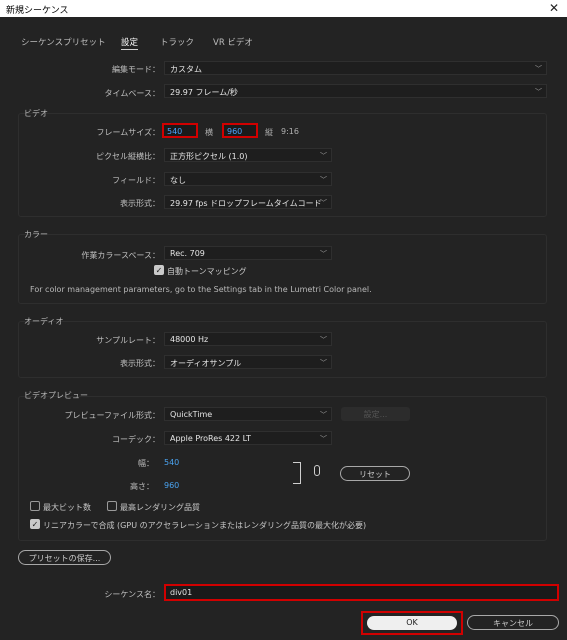 The width and height of the screenshot is (567, 640). I want to click on sample-rate-dropdown: 48000 Hz ﹀, so click(248, 339).